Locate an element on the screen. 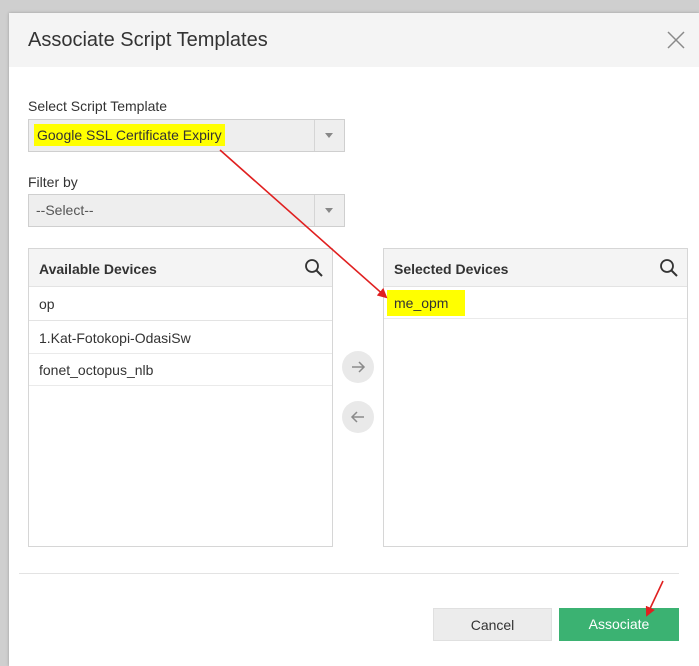 This screenshot has width=699, height=666. filter-select: --Select-- is located at coordinates (186, 210).